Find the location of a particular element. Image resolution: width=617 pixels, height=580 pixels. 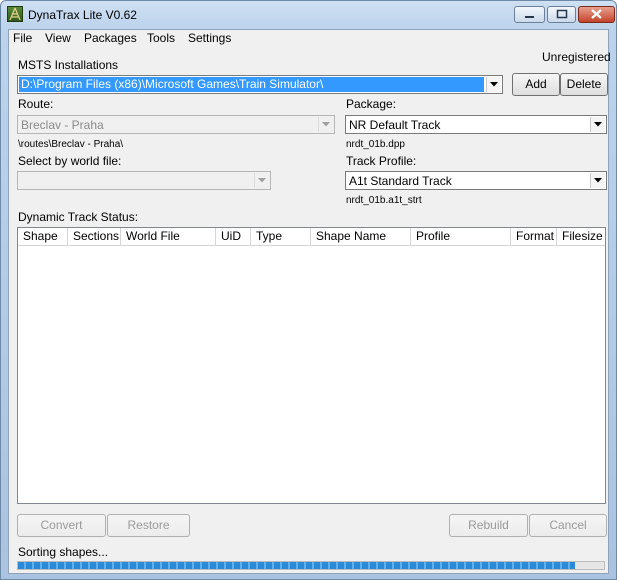

column-header-filesize: Filesize is located at coordinates (581, 236).